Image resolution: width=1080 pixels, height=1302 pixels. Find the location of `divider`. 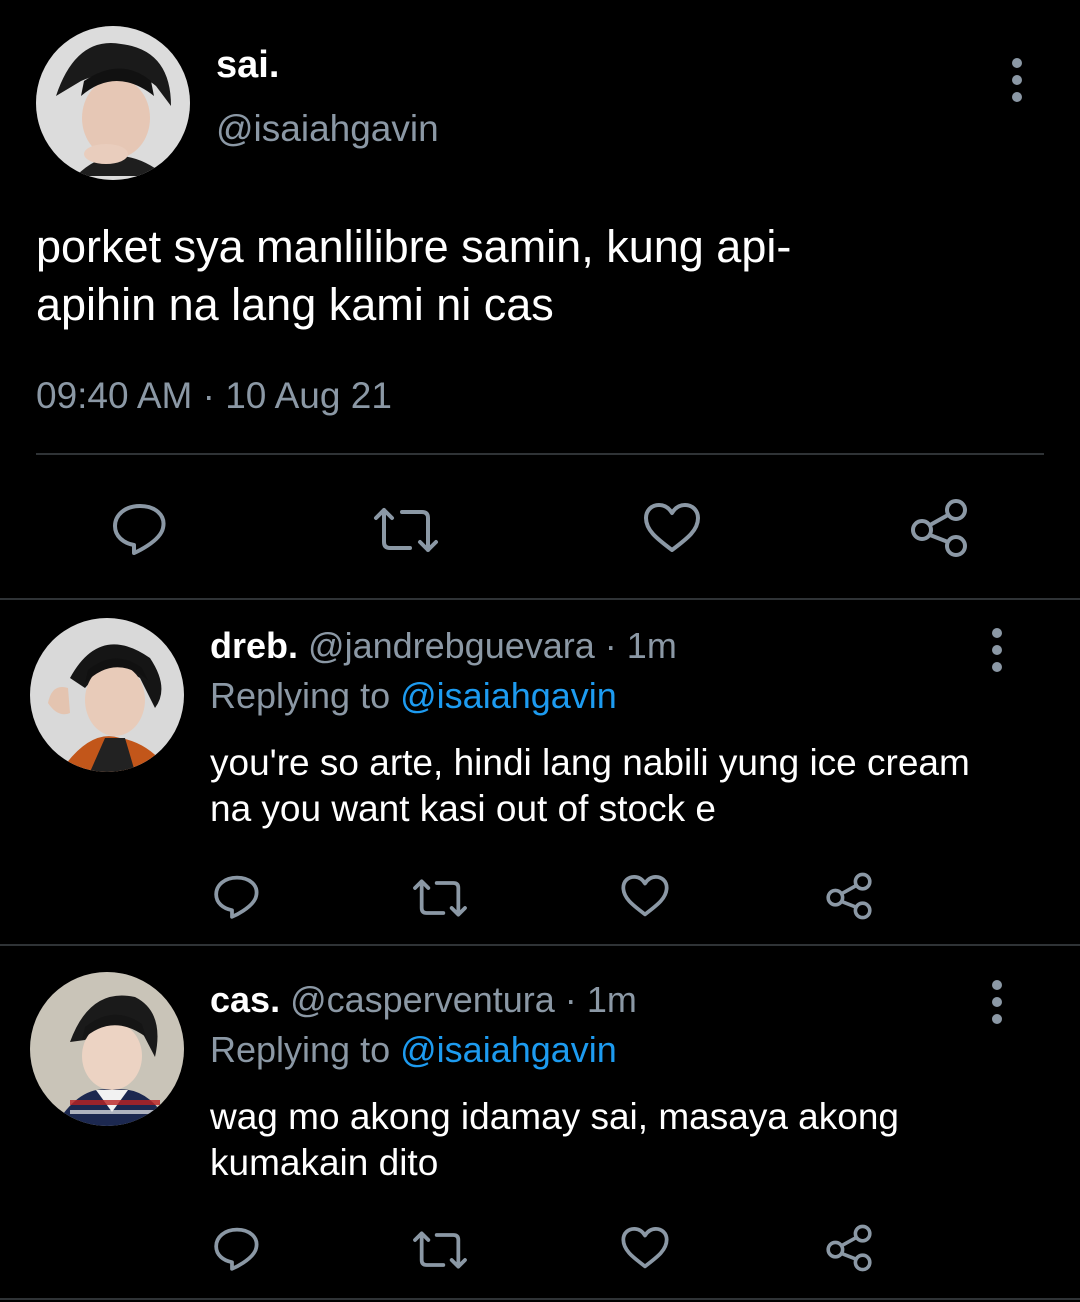

divider is located at coordinates (540, 454).